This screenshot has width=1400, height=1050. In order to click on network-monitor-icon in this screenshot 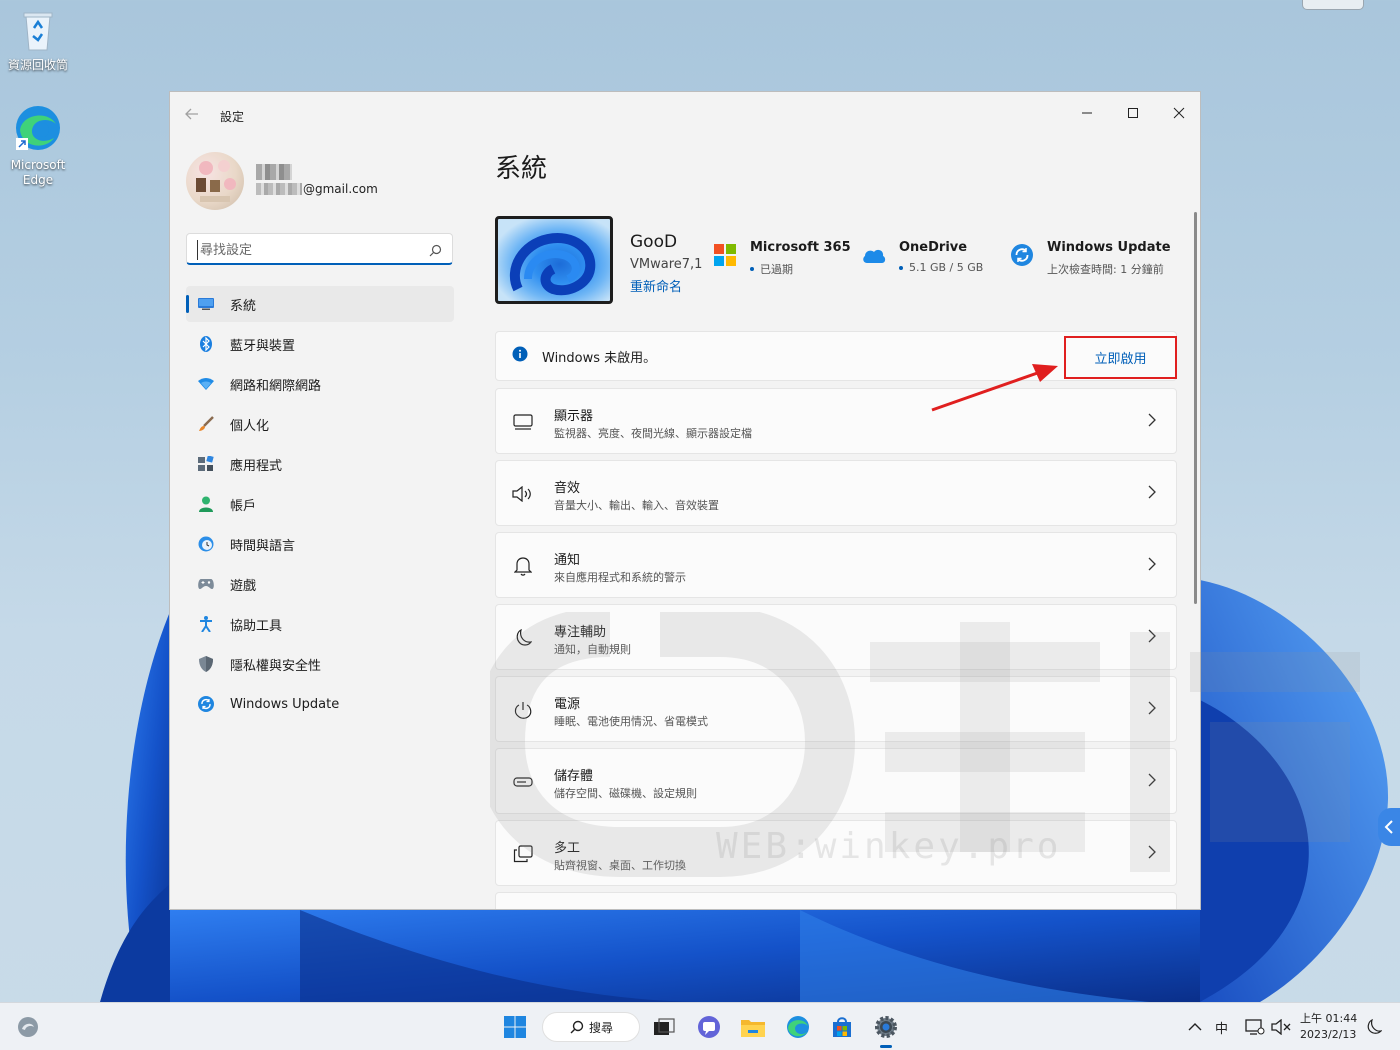, I will do `click(1255, 1027)`.